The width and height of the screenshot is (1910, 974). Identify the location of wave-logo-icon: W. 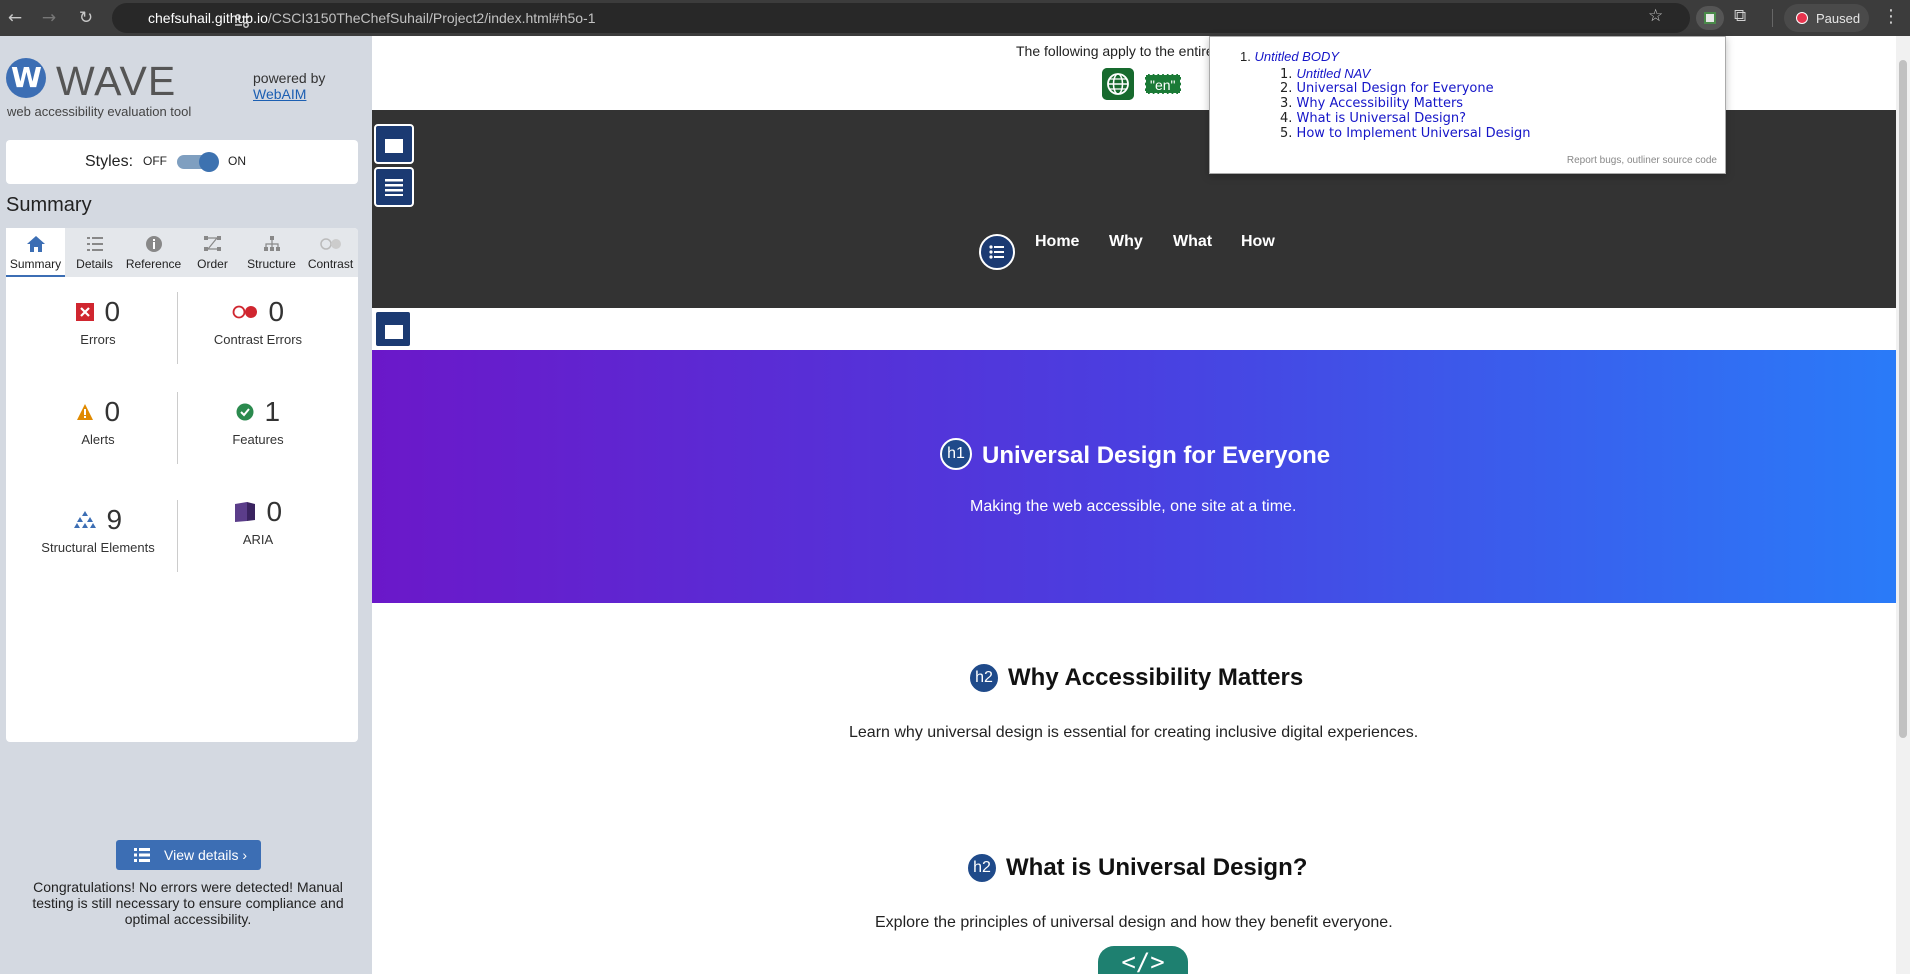
(26, 78).